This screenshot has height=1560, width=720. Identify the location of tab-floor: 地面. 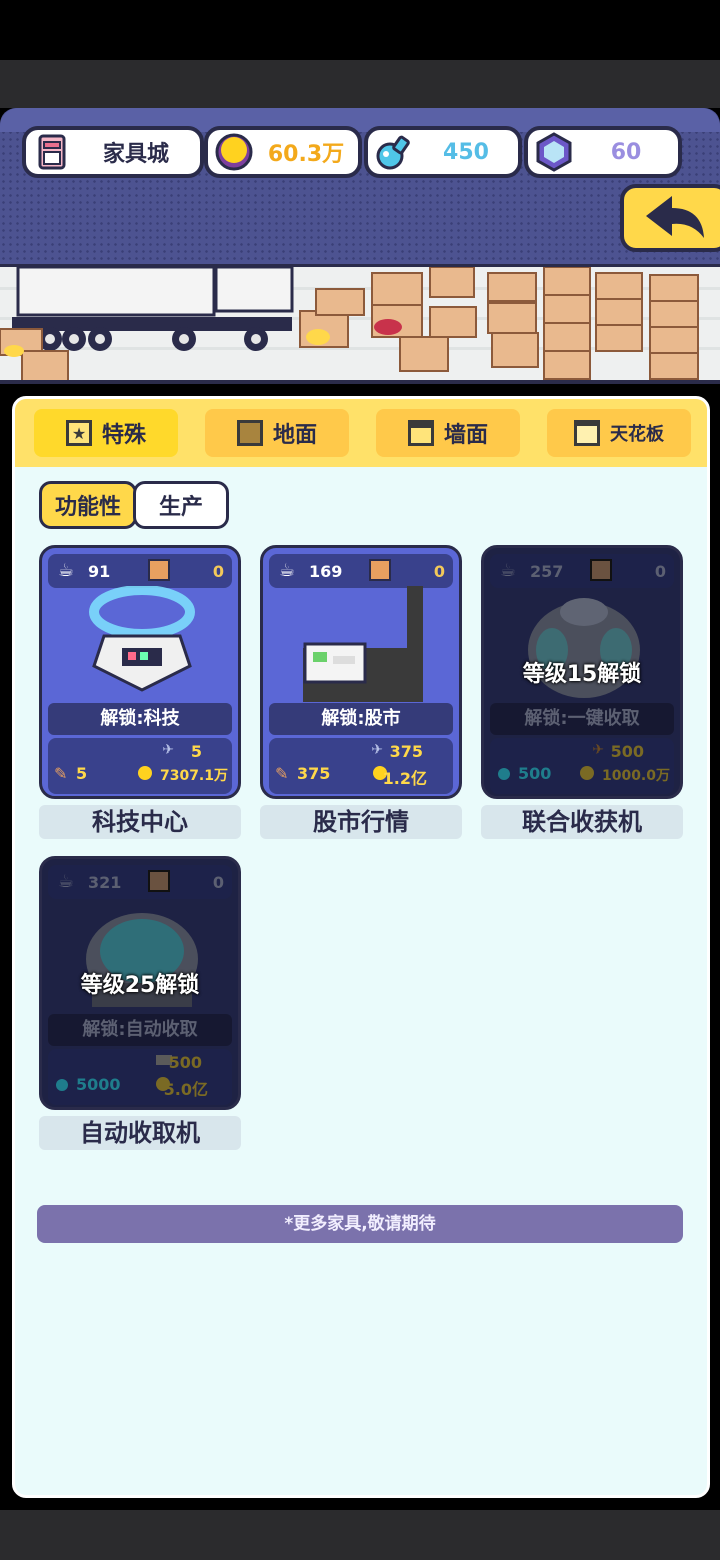
(277, 433).